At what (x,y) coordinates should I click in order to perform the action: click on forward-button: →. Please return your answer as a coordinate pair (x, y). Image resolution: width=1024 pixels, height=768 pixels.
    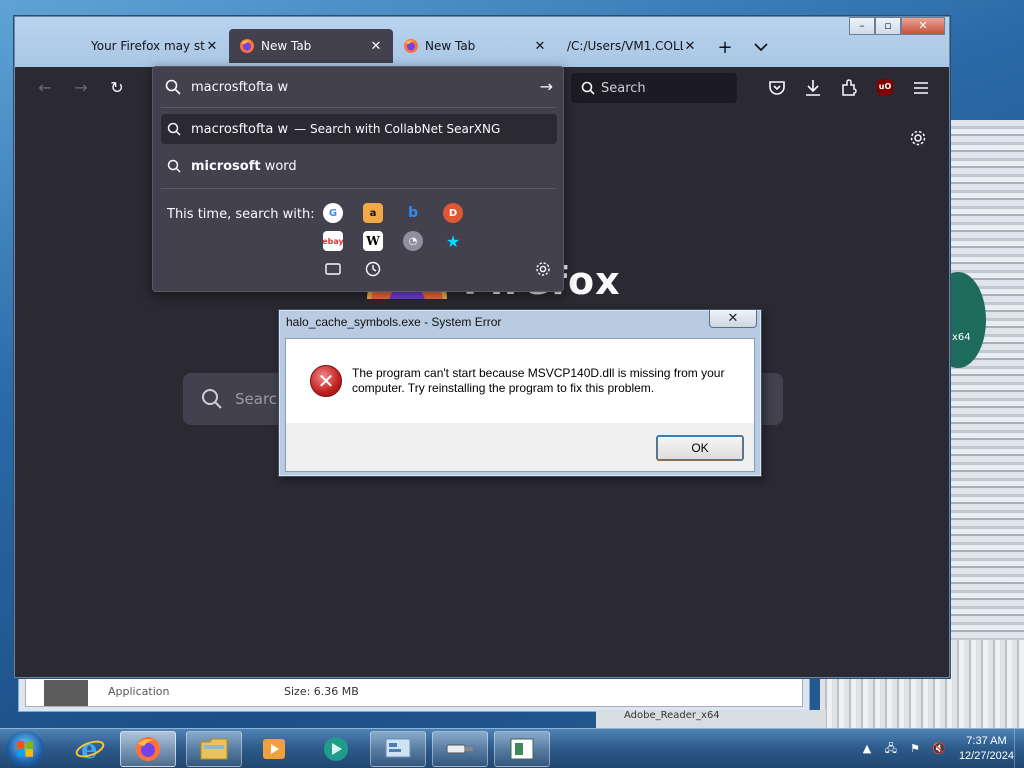
    Looking at the image, I should click on (81, 88).